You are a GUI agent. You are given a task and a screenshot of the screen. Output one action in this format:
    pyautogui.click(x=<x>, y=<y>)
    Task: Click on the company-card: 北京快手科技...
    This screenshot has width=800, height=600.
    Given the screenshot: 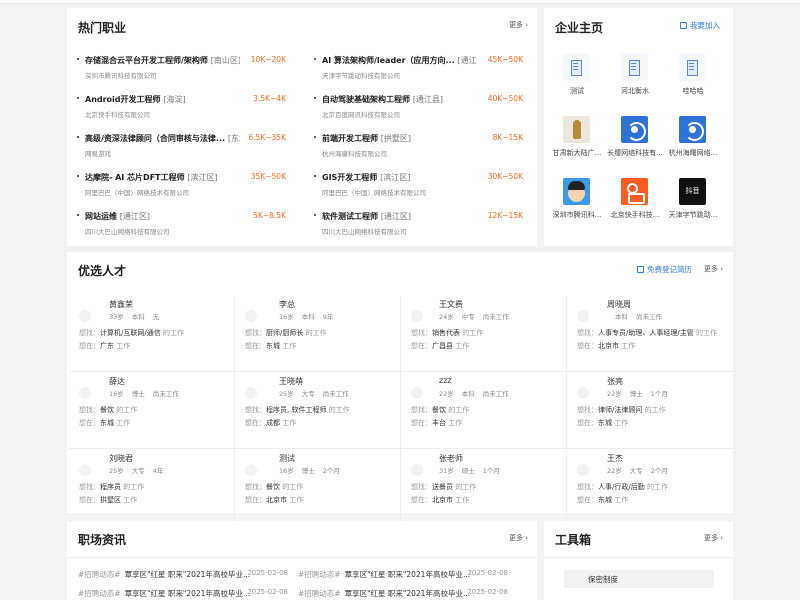 What is the action you would take?
    pyautogui.click(x=635, y=199)
    